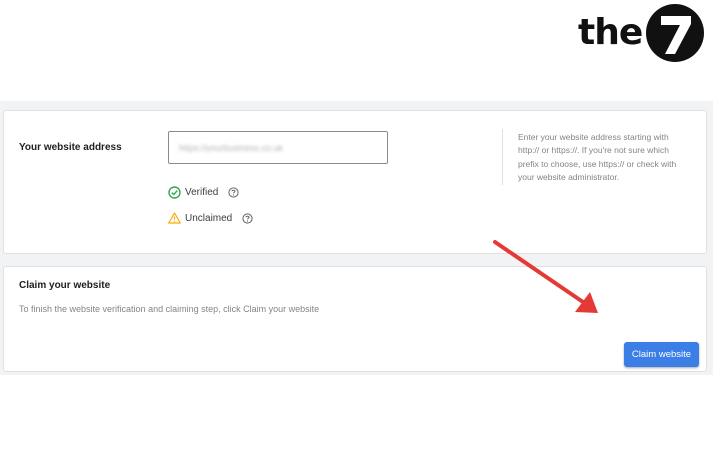  Describe the element at coordinates (545, 276) in the screenshot. I see `annotation-arrow-icon` at that location.